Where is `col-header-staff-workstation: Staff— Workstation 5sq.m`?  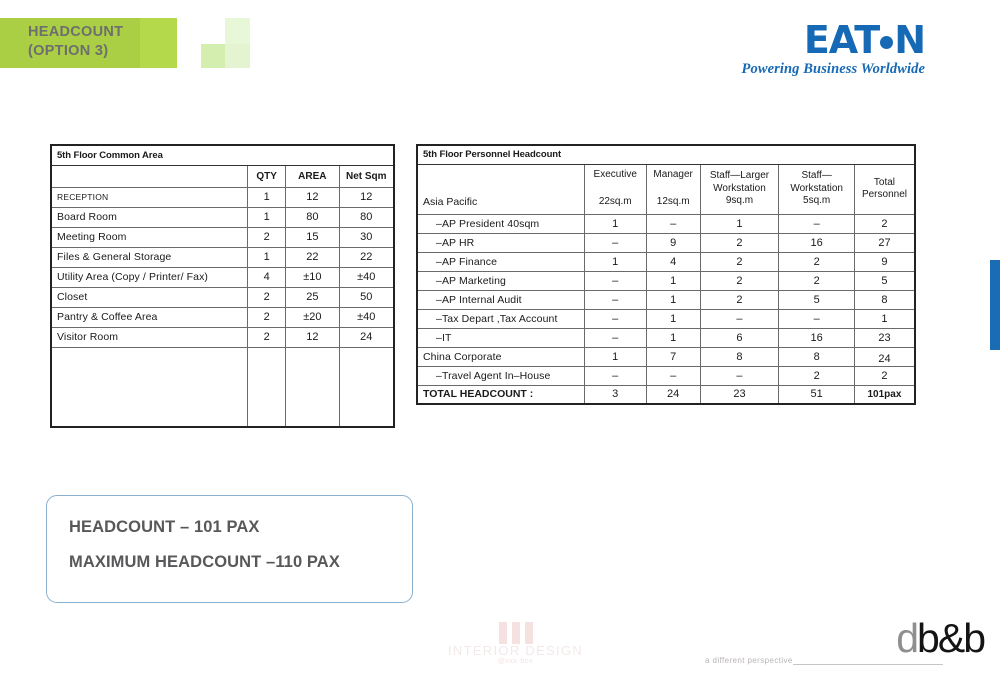
col-header-staff-workstation: Staff— Workstation 5sq.m is located at coordinates (816, 189).